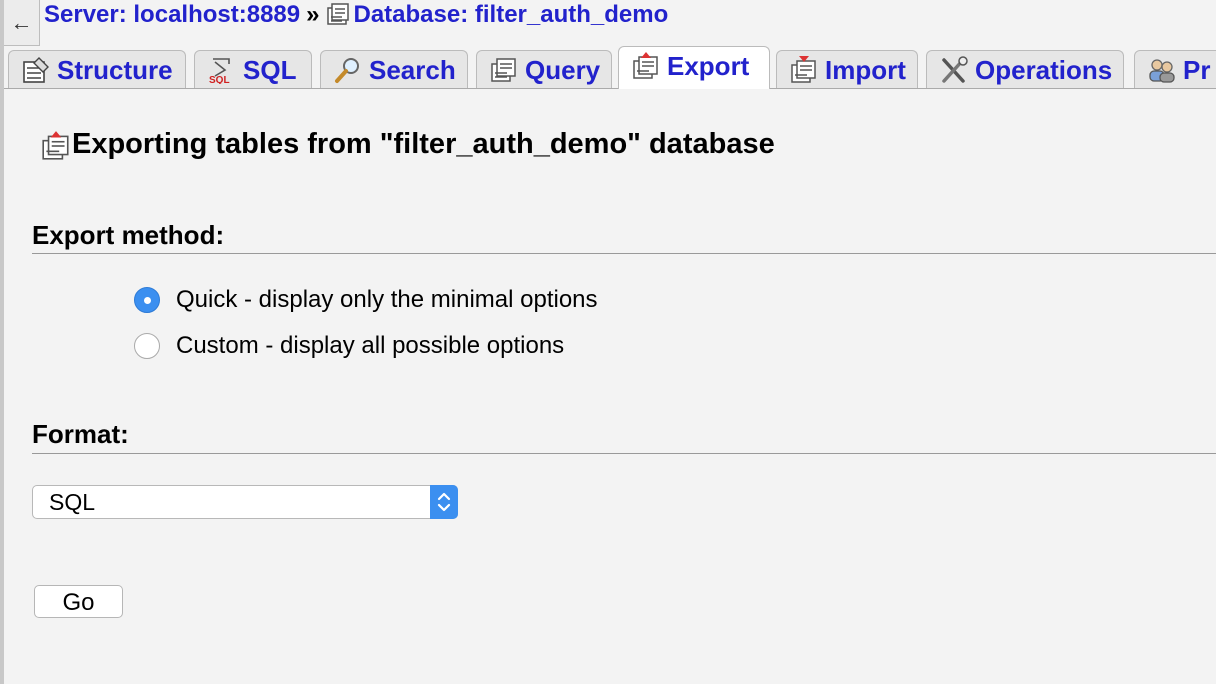  I want to click on collapse-navigation-button: ←, so click(22, 23).